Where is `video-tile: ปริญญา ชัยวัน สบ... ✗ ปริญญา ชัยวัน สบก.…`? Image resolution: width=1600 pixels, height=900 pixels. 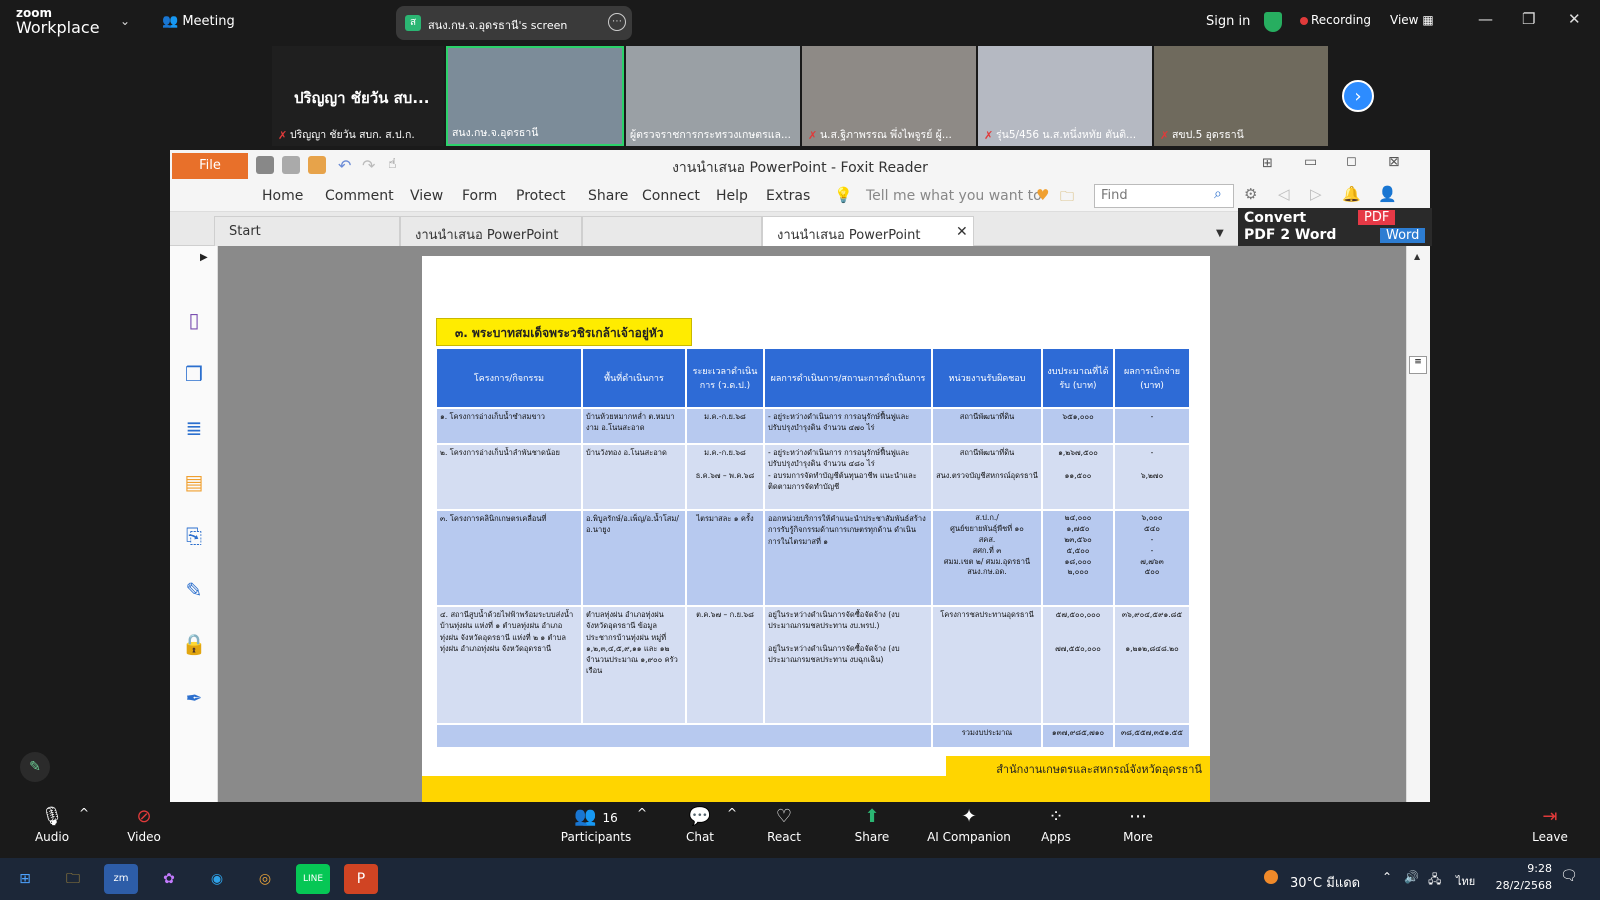 video-tile: ปริญญา ชัยวัน สบ... ✗ ปริญญา ชัยวัน สบก.… is located at coordinates (358, 96).